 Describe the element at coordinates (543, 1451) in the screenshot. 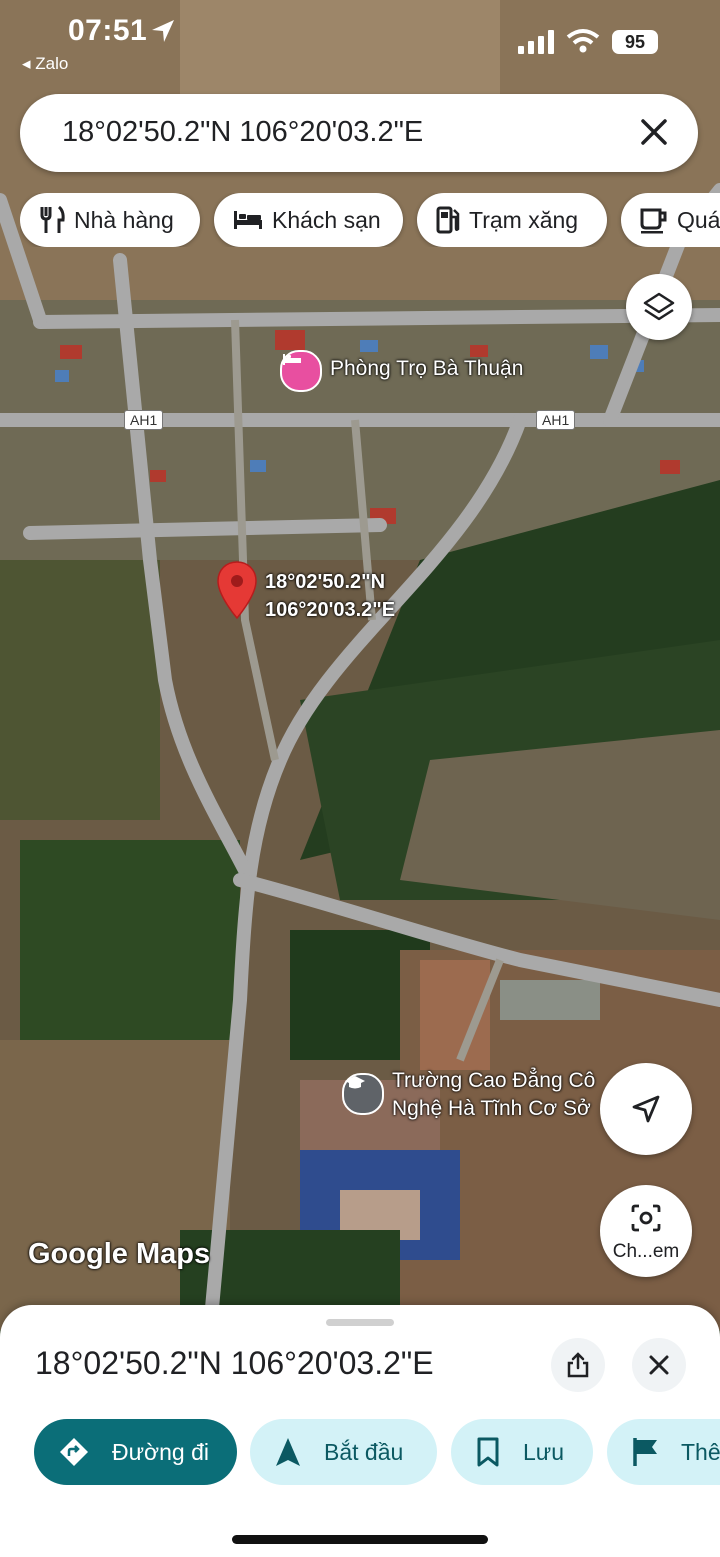

I see `action-label: Lưu` at that location.